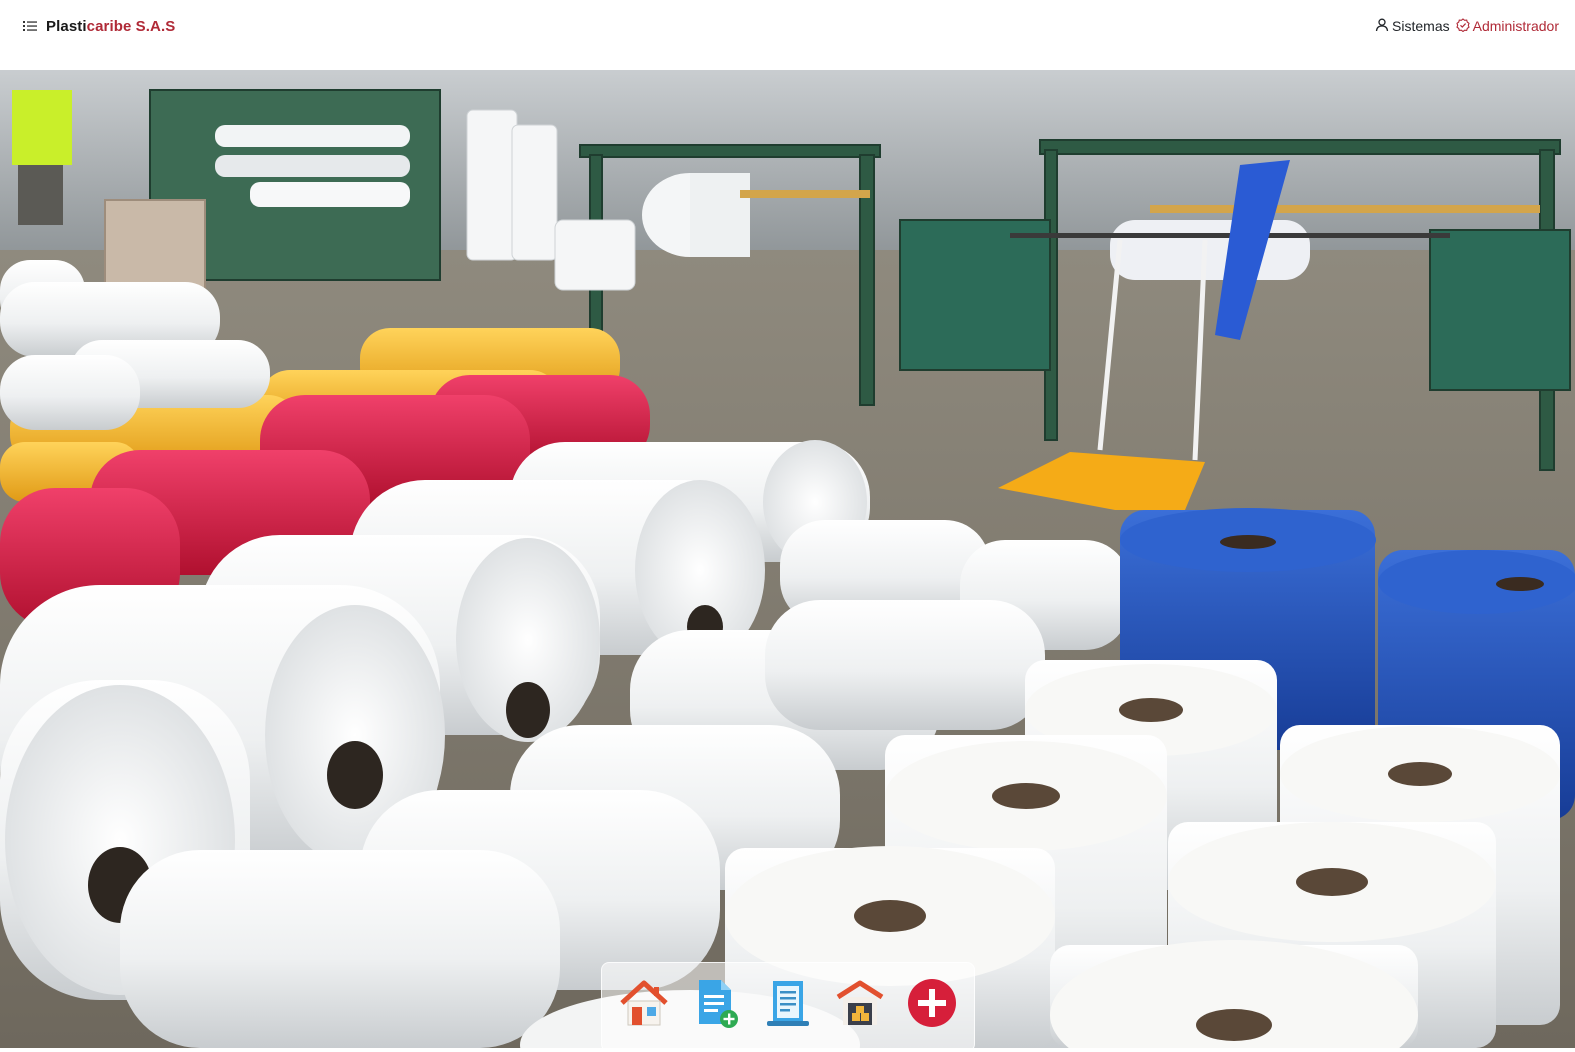  I want to click on badge-check-icon, so click(1462, 26).